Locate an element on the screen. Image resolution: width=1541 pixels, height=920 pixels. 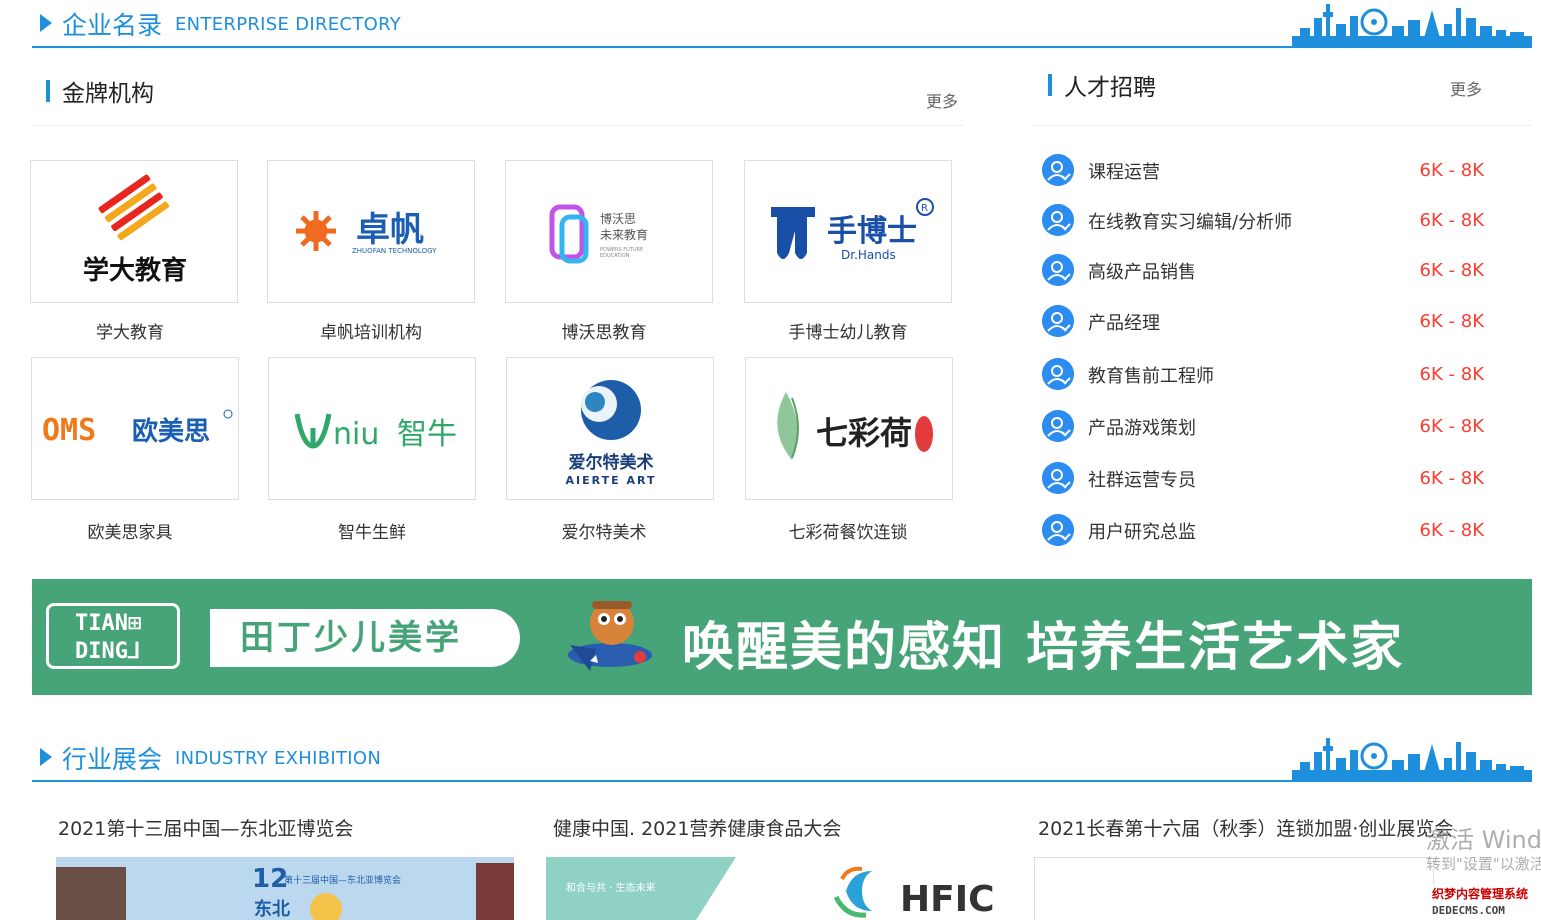
svg-text: 卓帆 is located at coordinates (390, 230).